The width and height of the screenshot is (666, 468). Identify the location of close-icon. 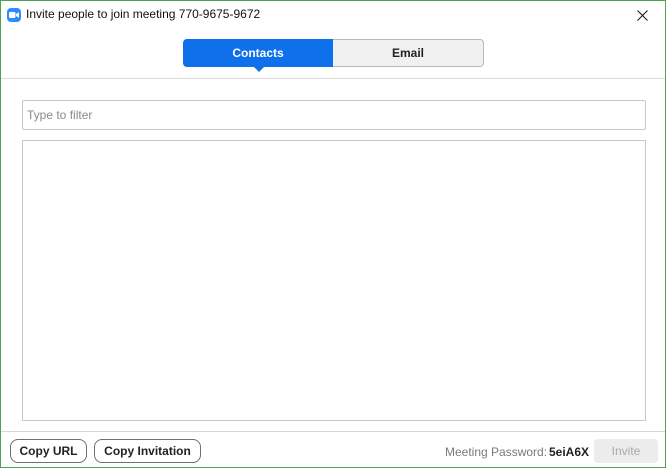
(642, 15).